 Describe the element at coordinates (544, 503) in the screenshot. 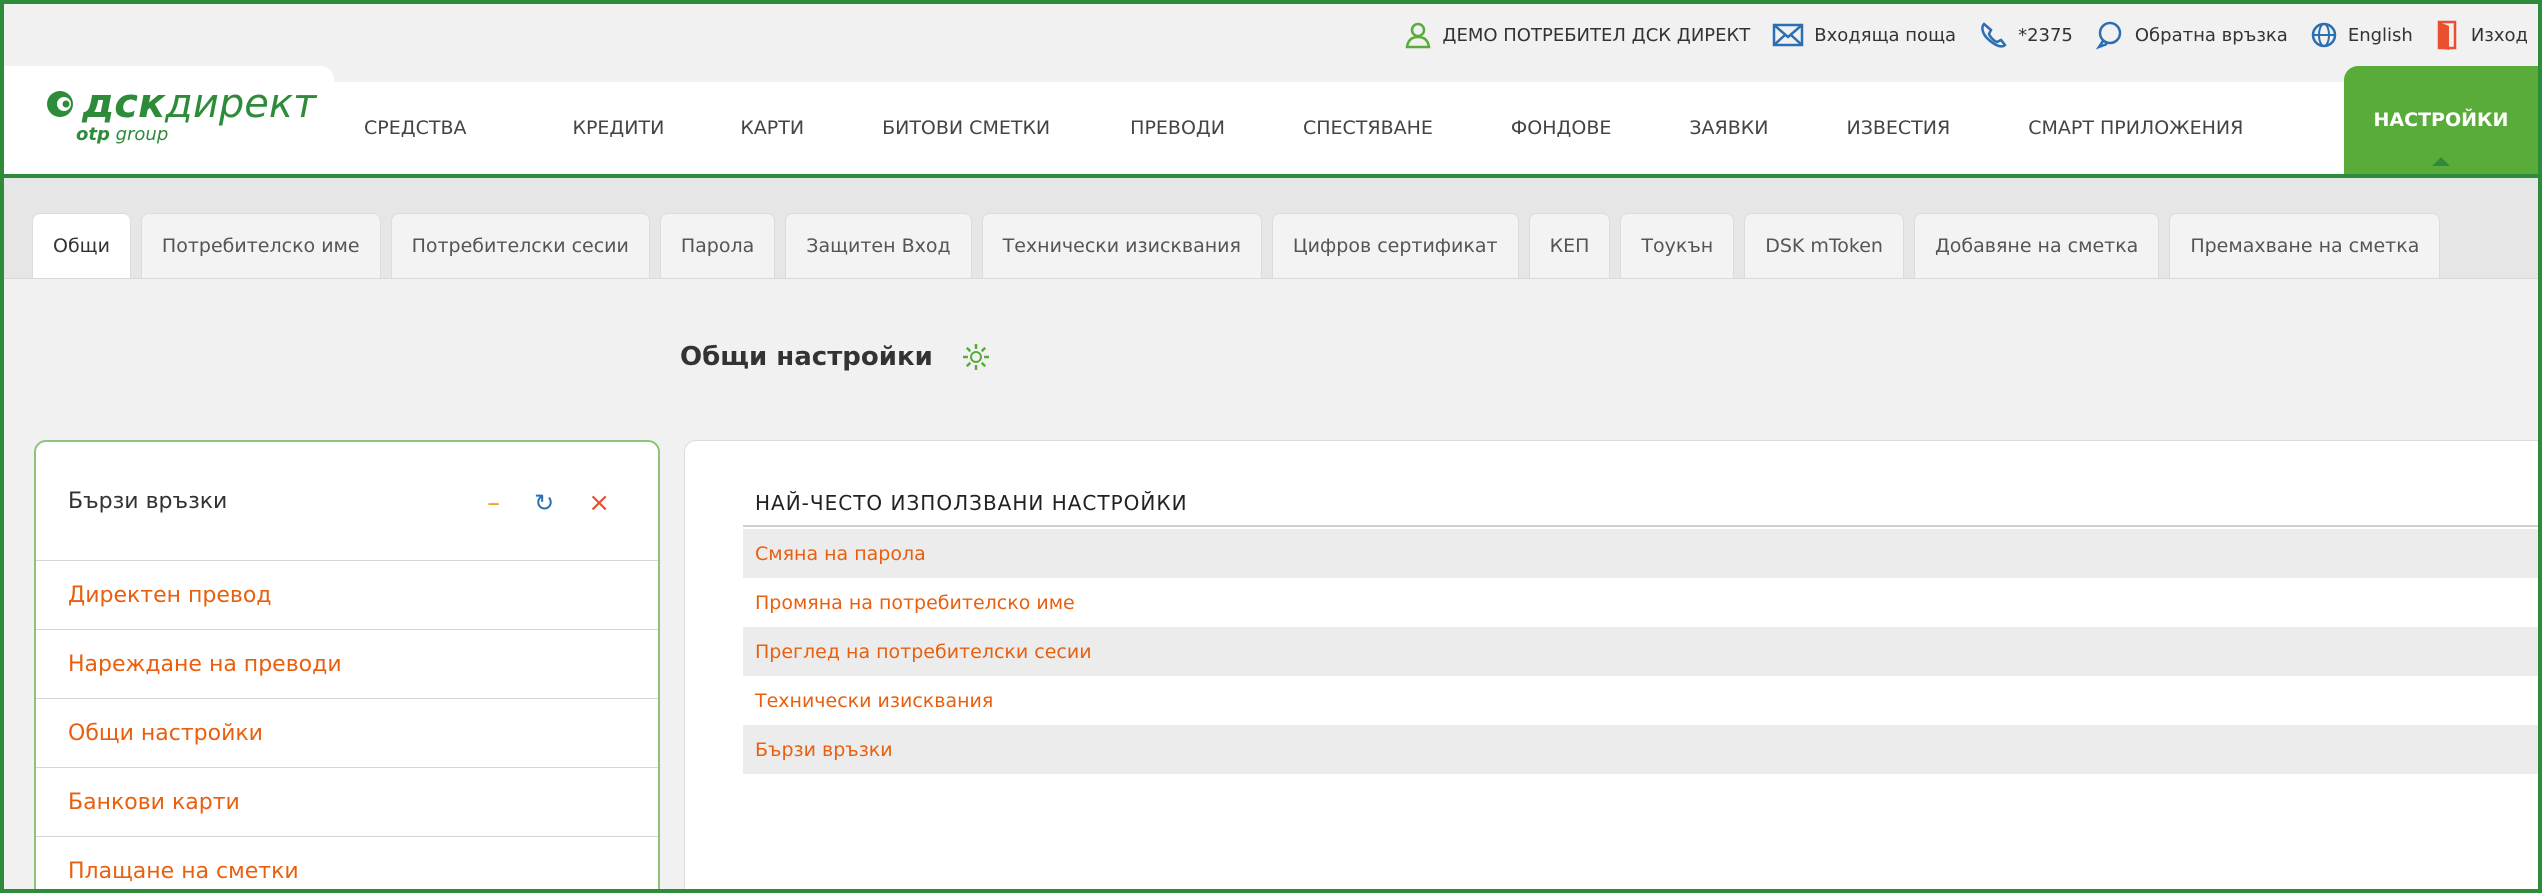

I see `refresh-icon: ↻` at that location.